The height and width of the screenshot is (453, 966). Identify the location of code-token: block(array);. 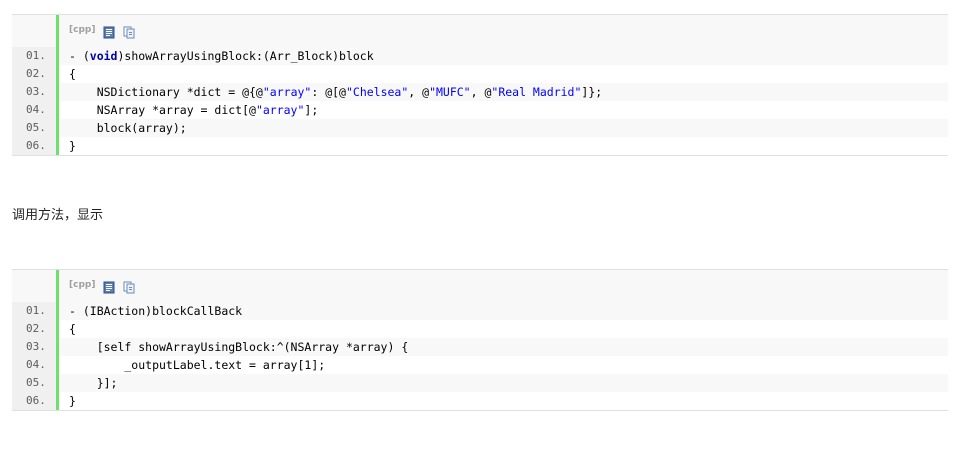
(128, 128).